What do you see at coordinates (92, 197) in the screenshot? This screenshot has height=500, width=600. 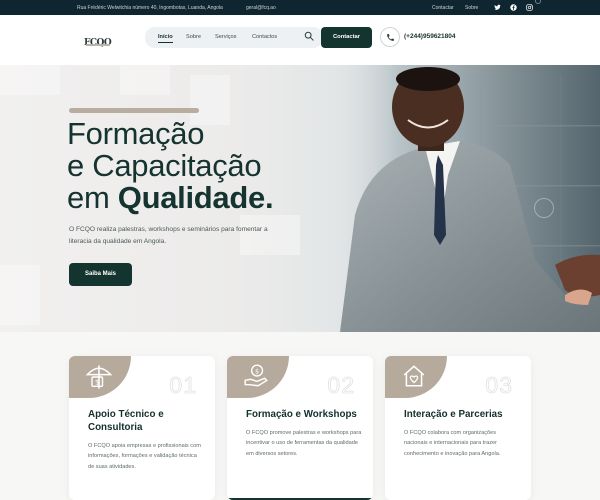 I see `hero-title-prefix: em` at bounding box center [92, 197].